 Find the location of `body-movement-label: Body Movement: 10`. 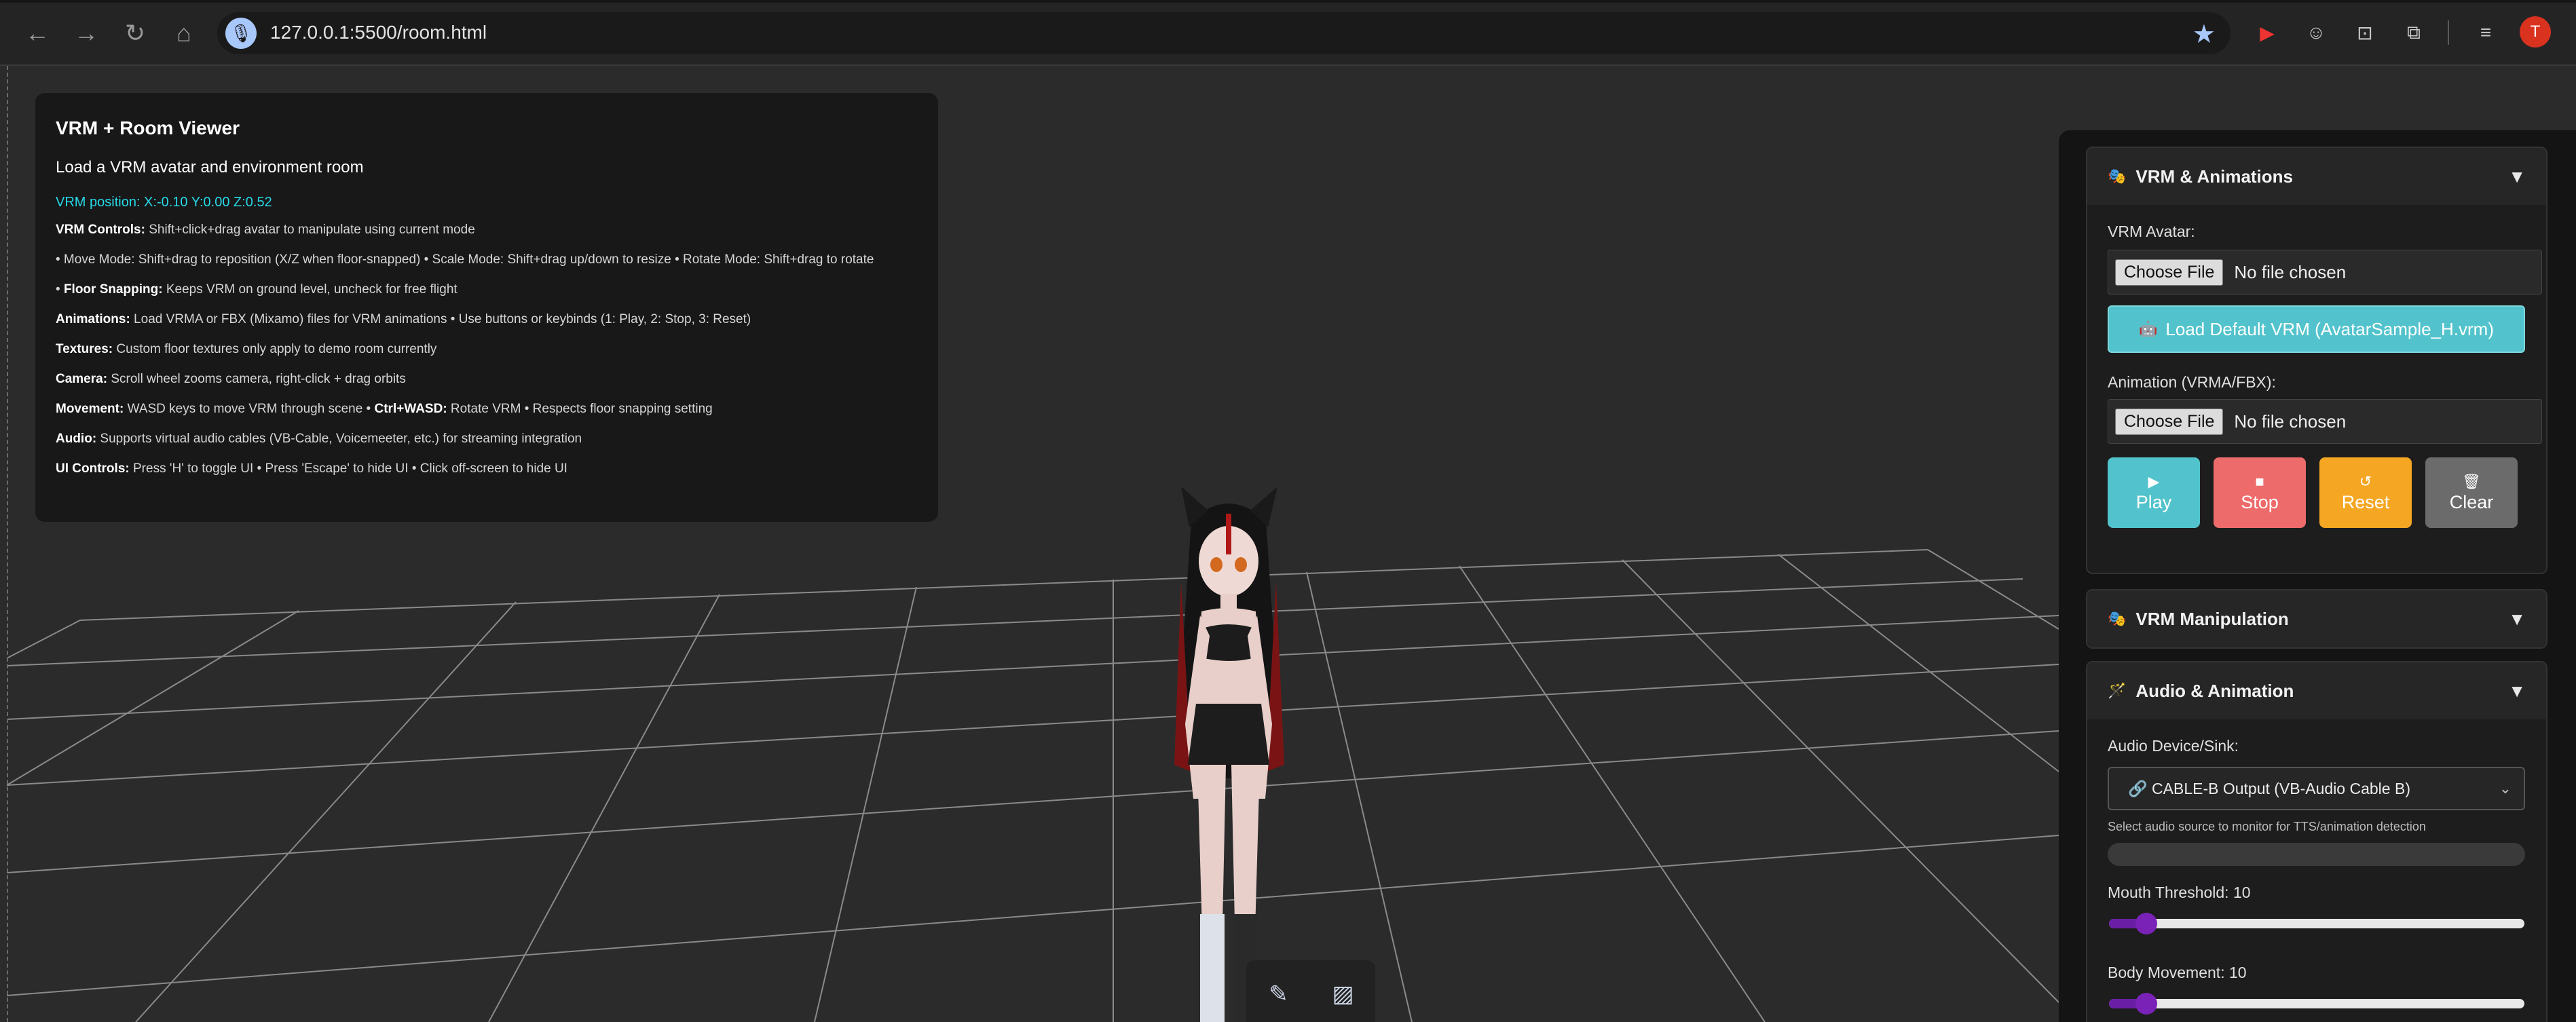

body-movement-label: Body Movement: 10 is located at coordinates (2178, 972).